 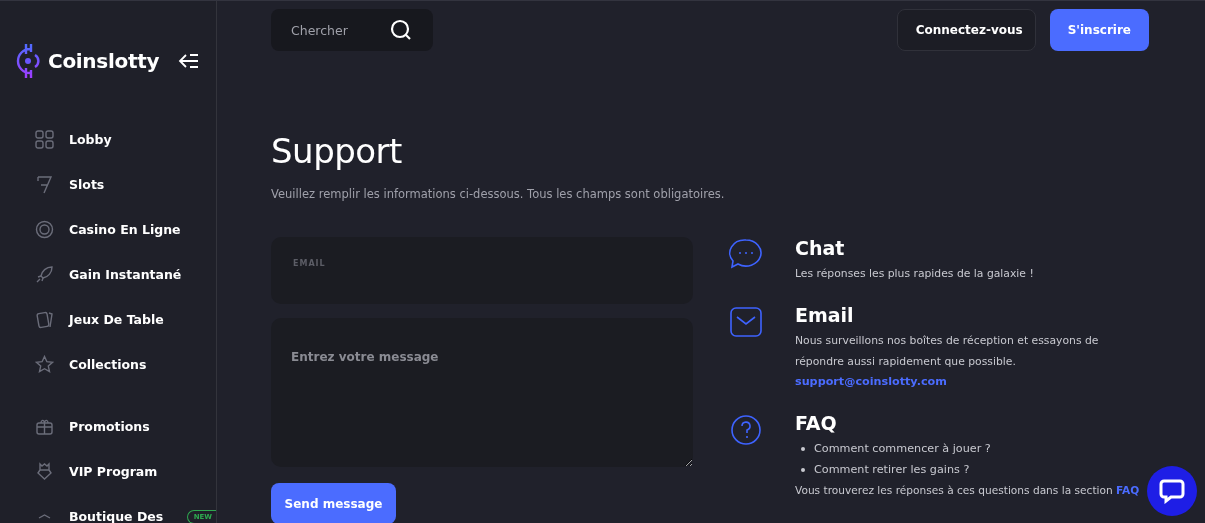 What do you see at coordinates (820, 248) in the screenshot?
I see `contact-title: Chat` at bounding box center [820, 248].